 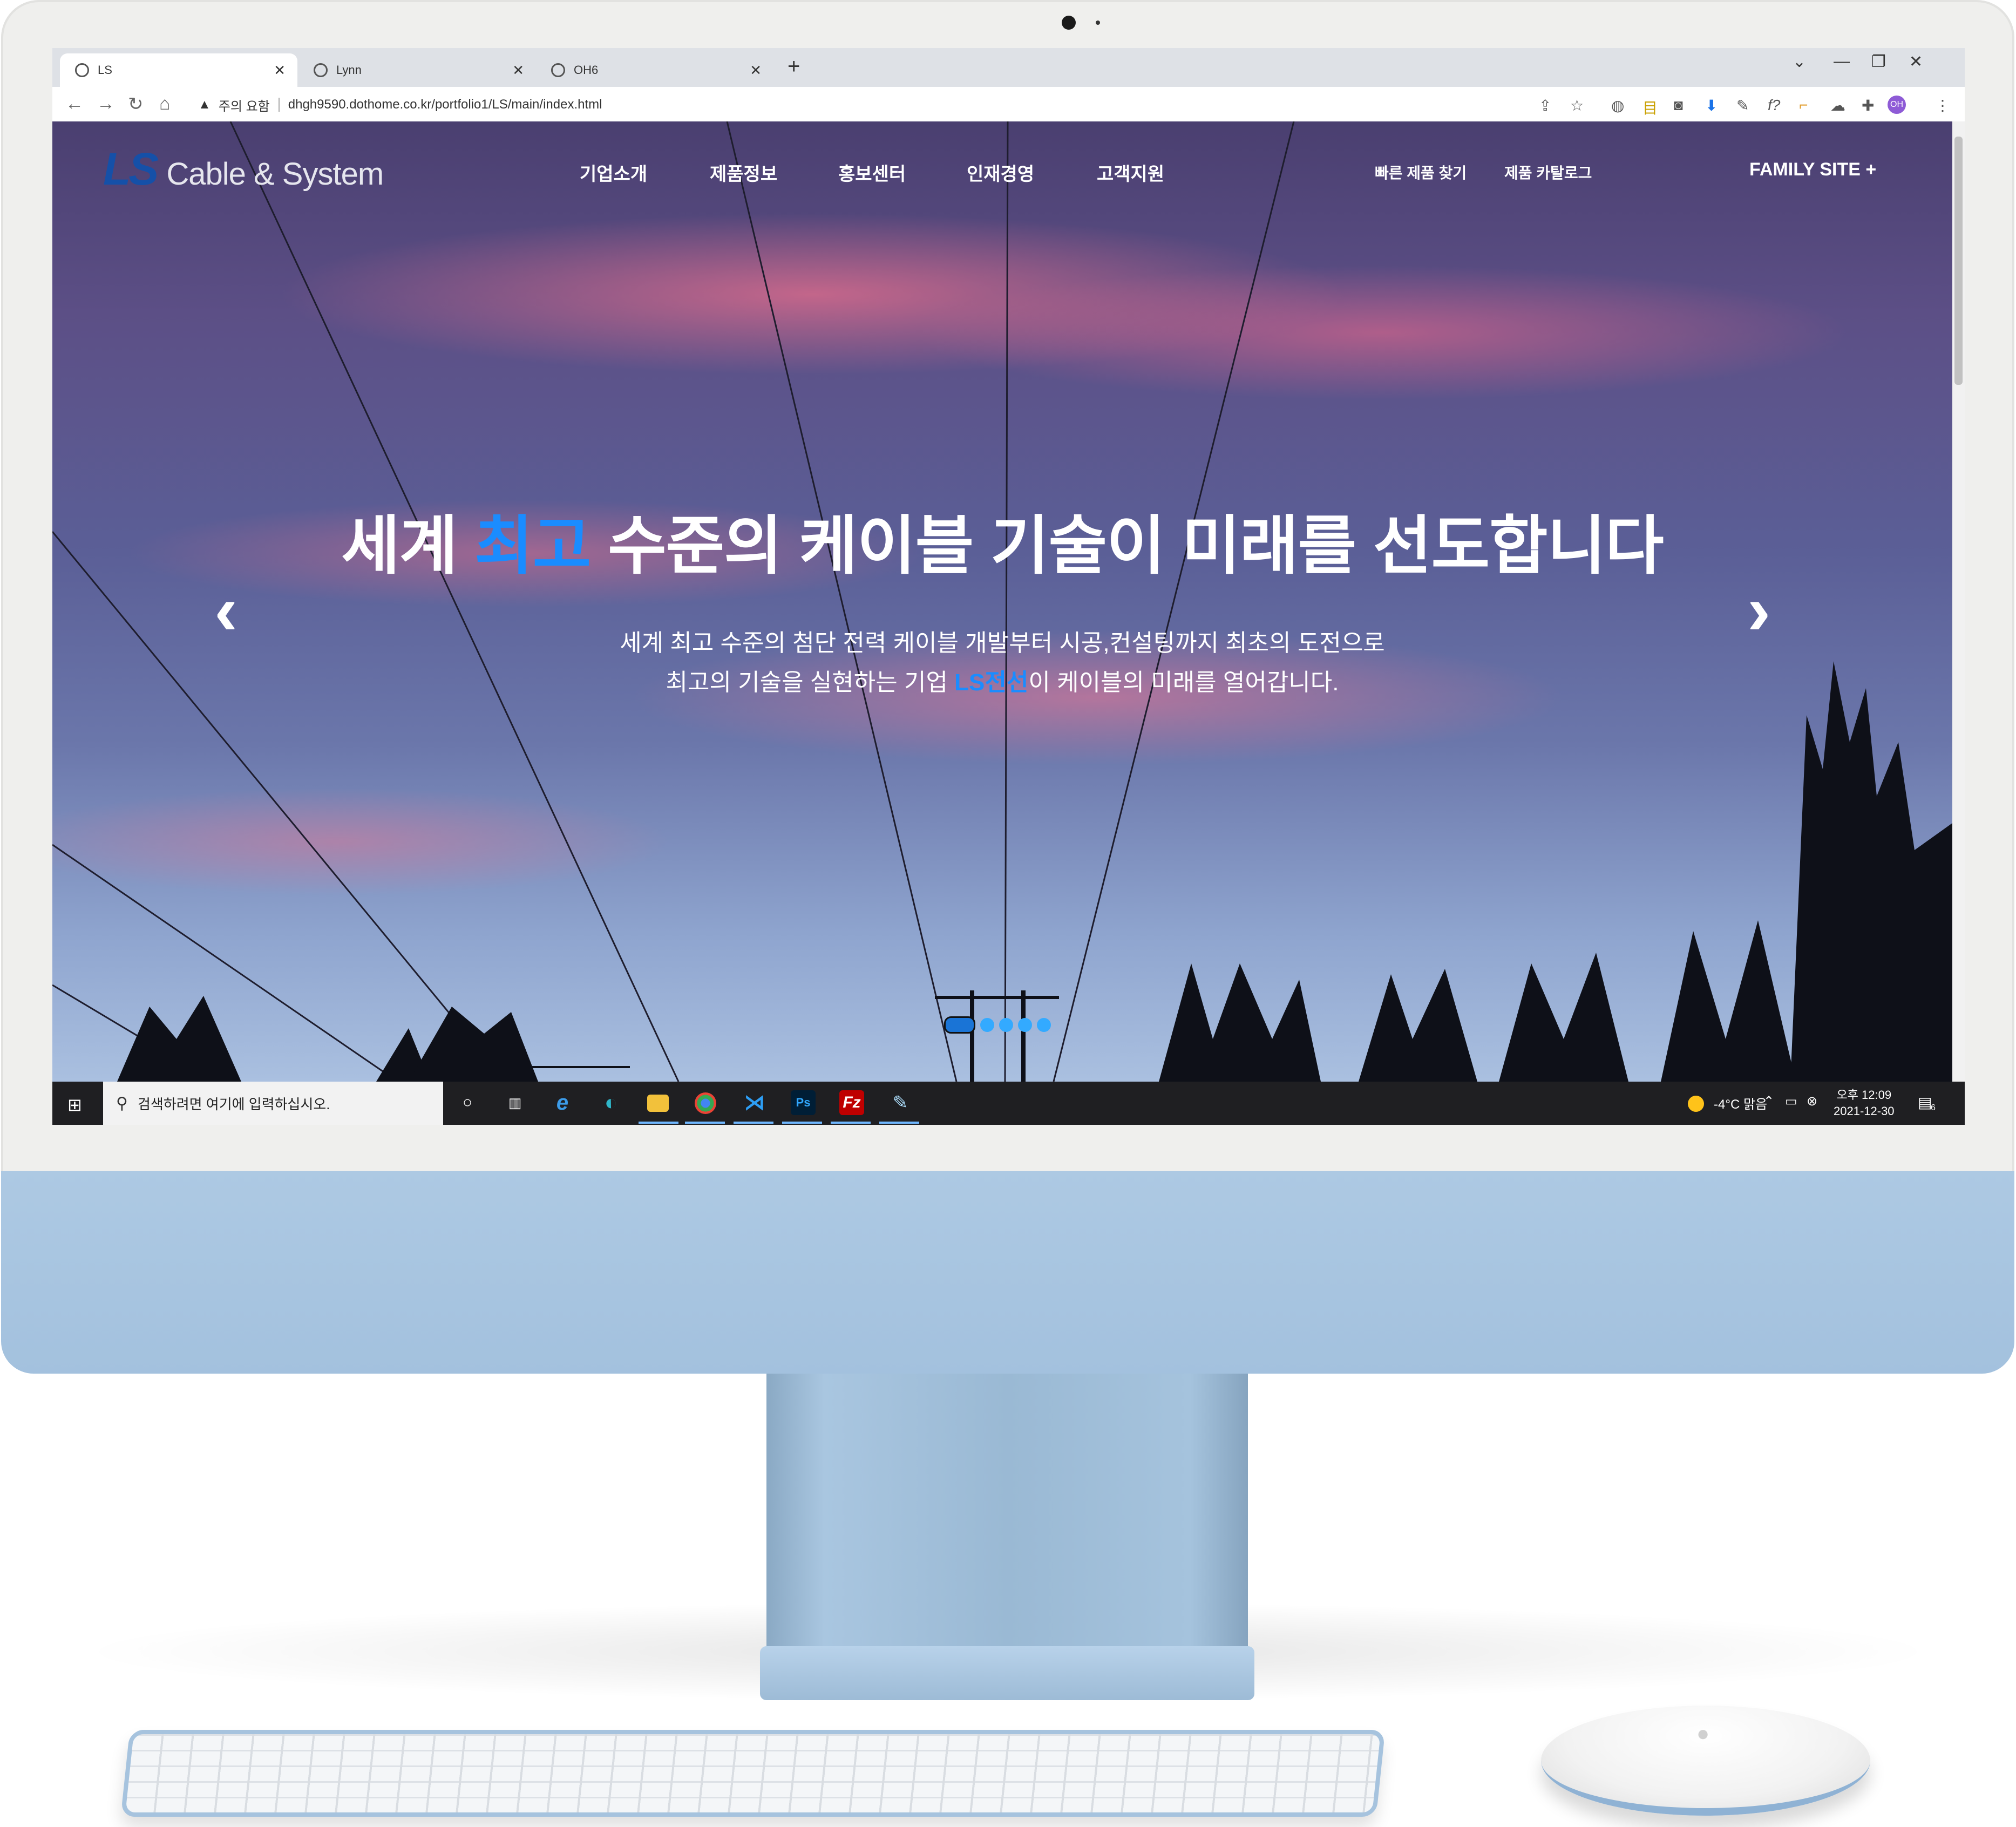 I want to click on taskbar-search-box: ⚲ 검색하려면 여기에 입력하십시오., so click(x=273, y=1103).